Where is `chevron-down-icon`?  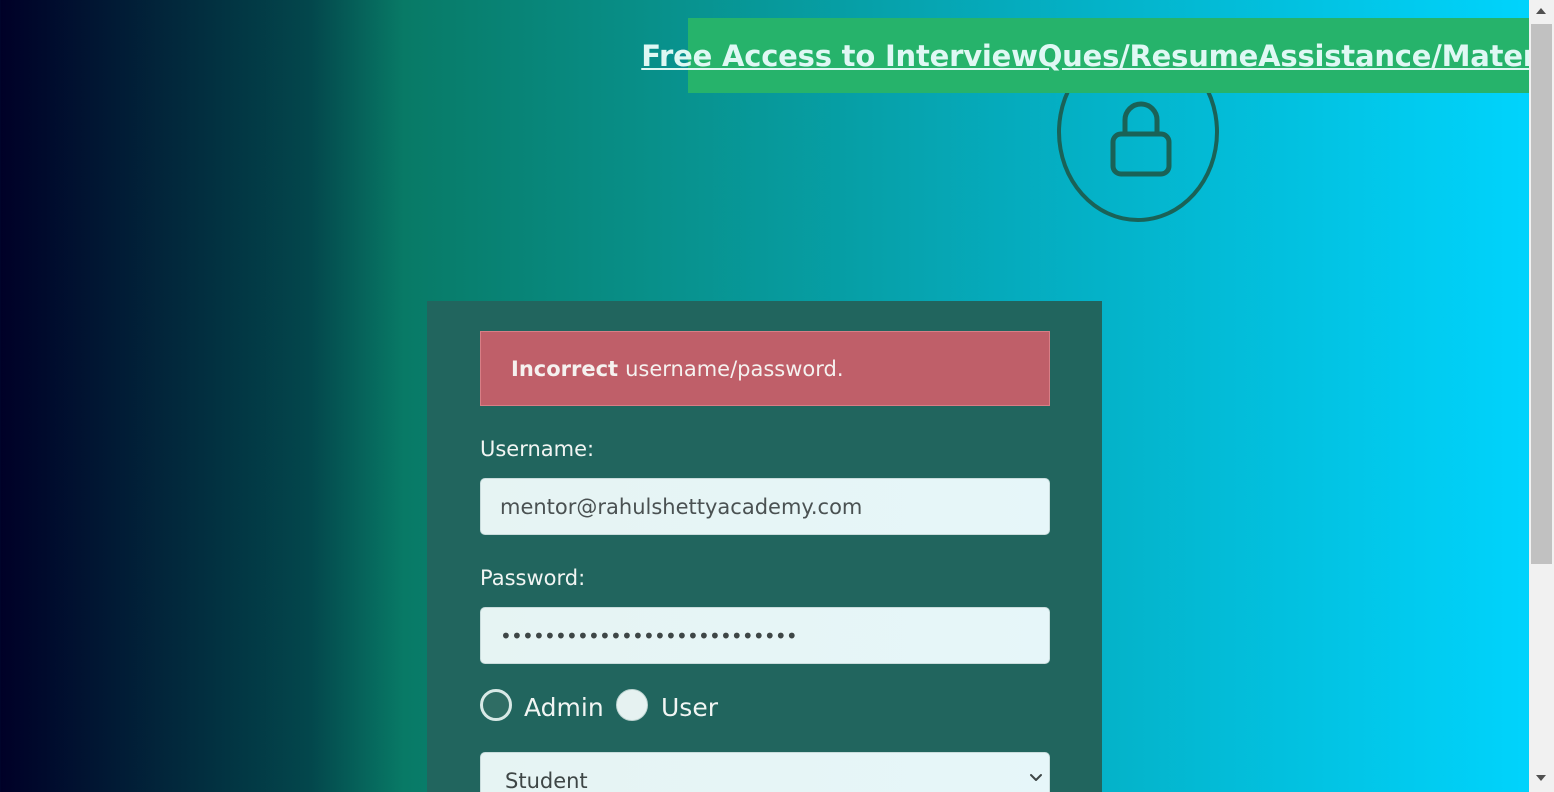 chevron-down-icon is located at coordinates (1036, 777).